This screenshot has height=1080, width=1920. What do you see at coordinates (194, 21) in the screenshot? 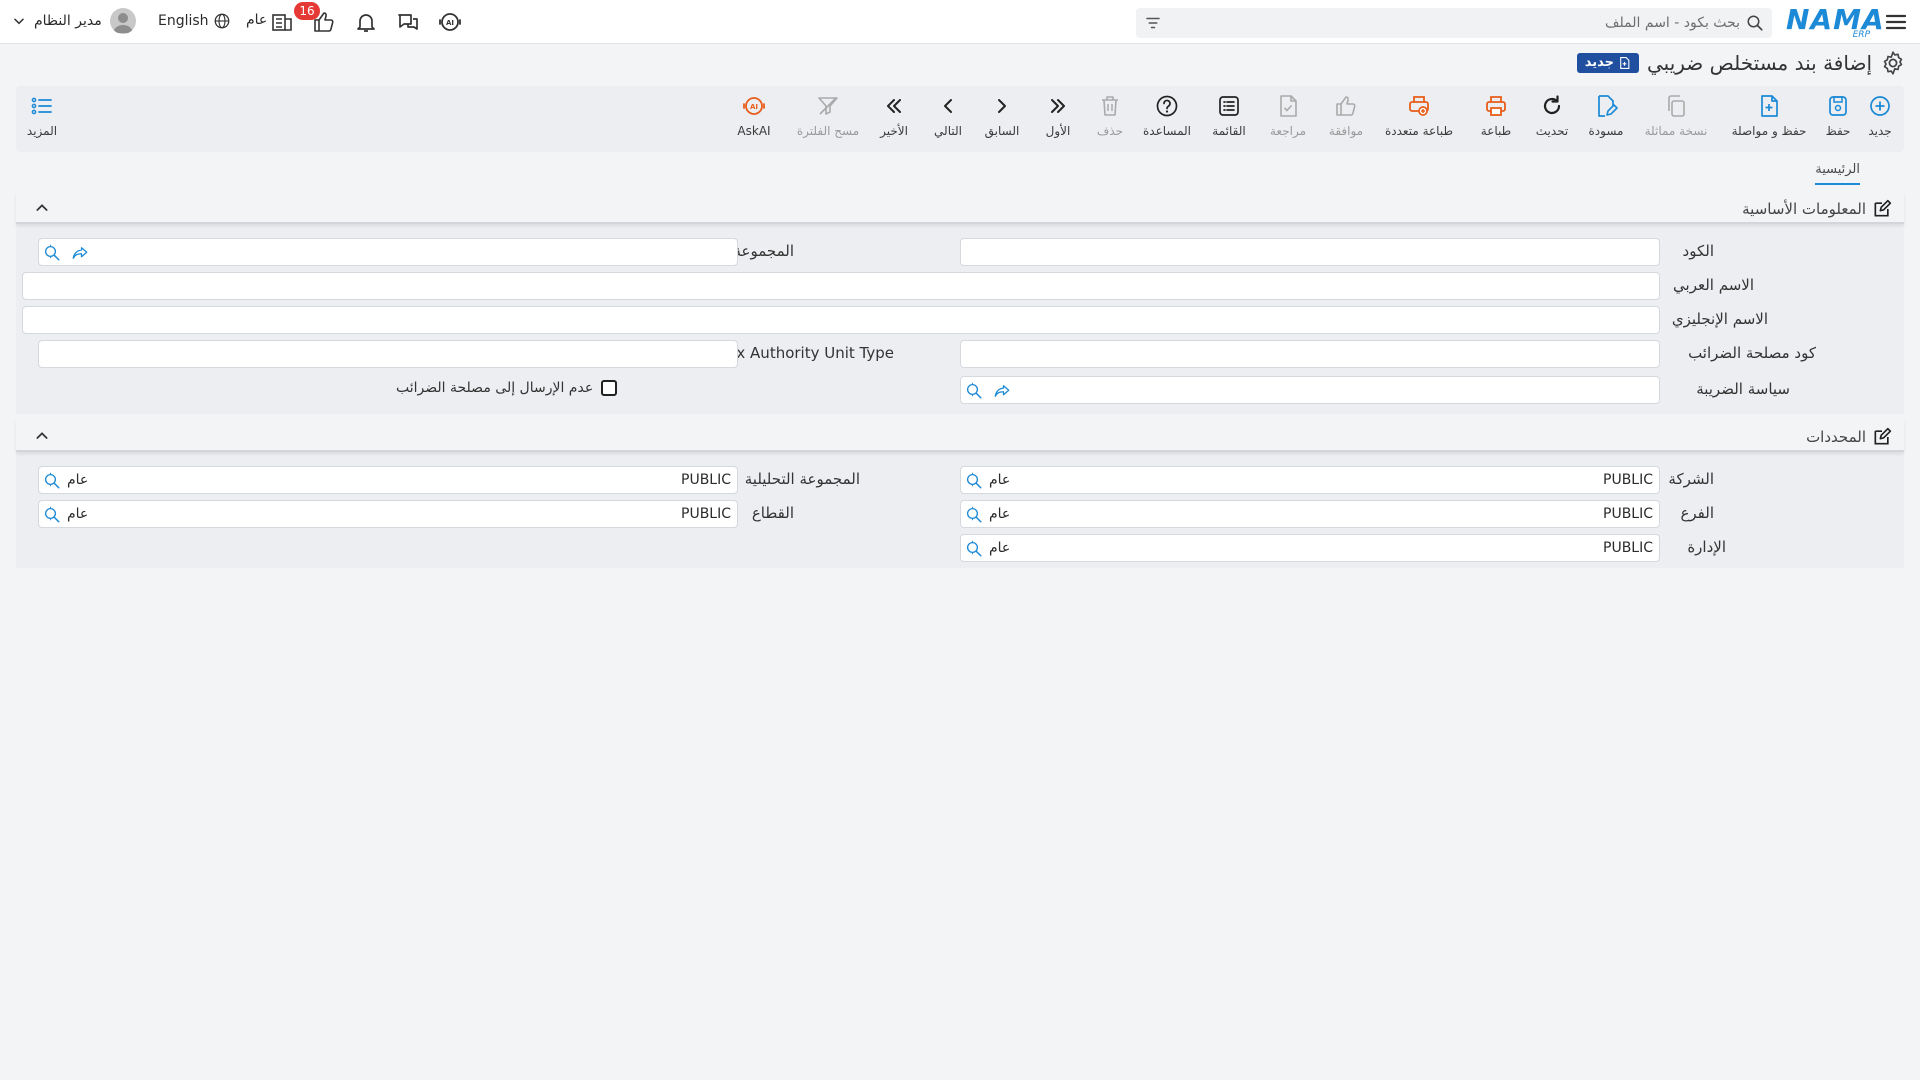
I see `language-switcher: English` at bounding box center [194, 21].